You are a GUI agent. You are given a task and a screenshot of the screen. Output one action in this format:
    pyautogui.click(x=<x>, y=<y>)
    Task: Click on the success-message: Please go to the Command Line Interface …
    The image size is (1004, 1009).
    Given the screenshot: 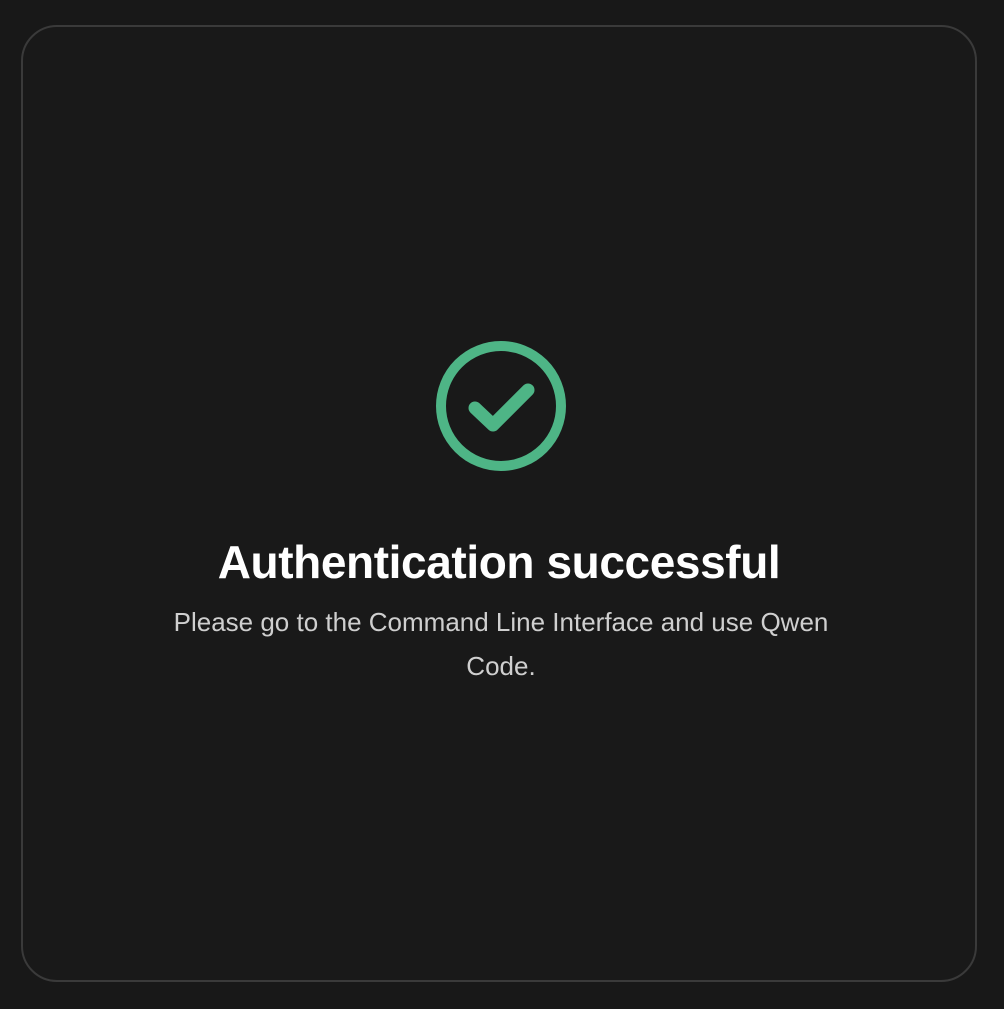 What is the action you would take?
    pyautogui.click(x=501, y=644)
    